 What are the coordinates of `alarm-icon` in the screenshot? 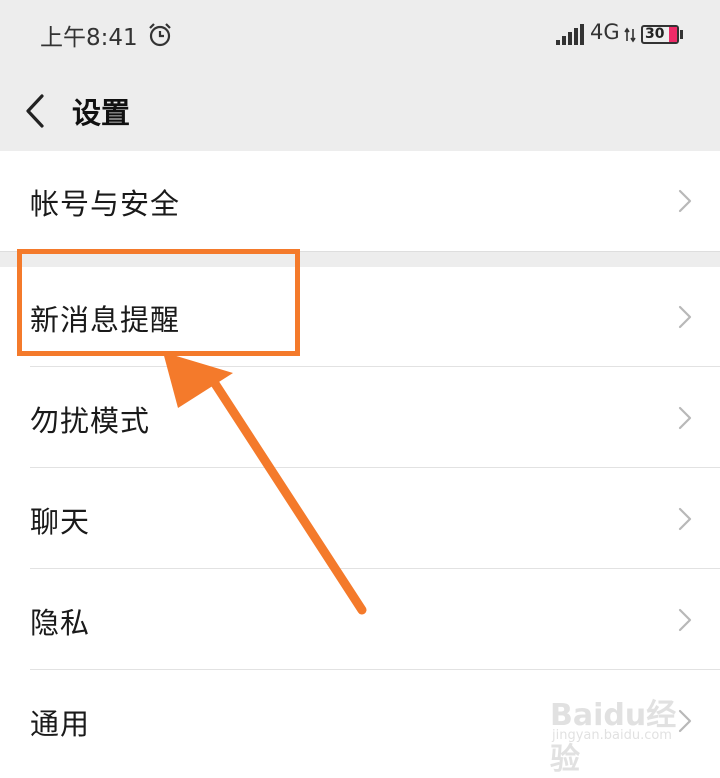 It's located at (160, 35).